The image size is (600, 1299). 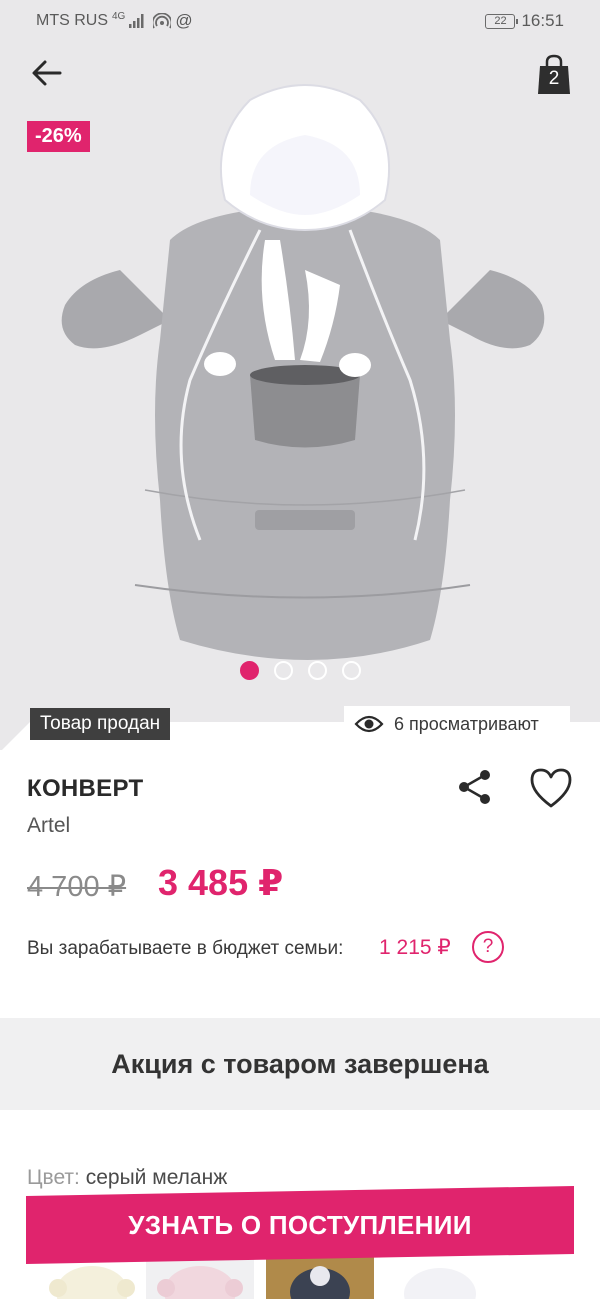 What do you see at coordinates (554, 78) in the screenshot?
I see `cart-count: 2` at bounding box center [554, 78].